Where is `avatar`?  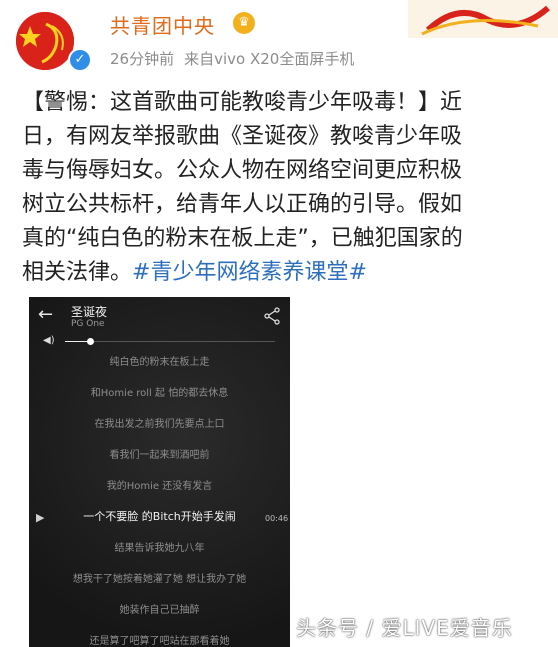
avatar is located at coordinates (45, 41).